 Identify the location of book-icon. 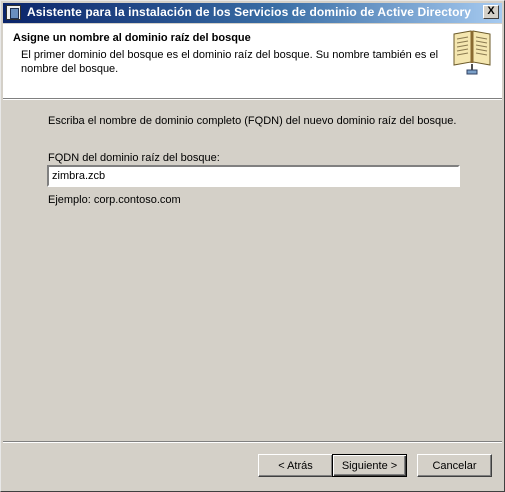
(472, 52).